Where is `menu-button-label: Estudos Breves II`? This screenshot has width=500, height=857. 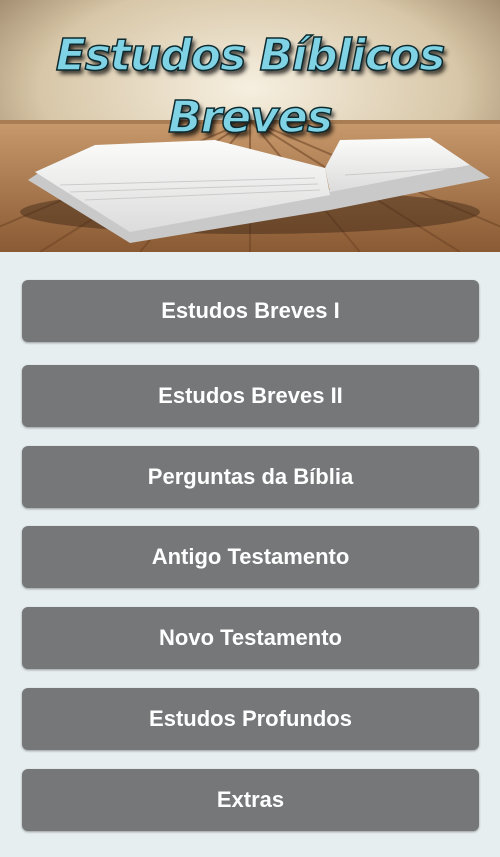 menu-button-label: Estudos Breves II is located at coordinates (250, 395).